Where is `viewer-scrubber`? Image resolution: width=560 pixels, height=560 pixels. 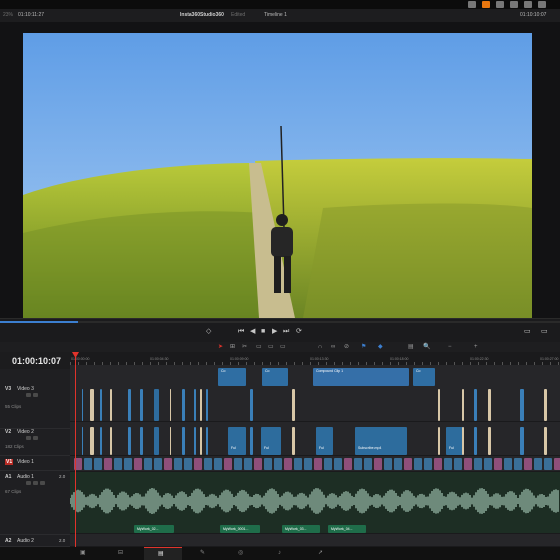 viewer-scrubber is located at coordinates (280, 322).